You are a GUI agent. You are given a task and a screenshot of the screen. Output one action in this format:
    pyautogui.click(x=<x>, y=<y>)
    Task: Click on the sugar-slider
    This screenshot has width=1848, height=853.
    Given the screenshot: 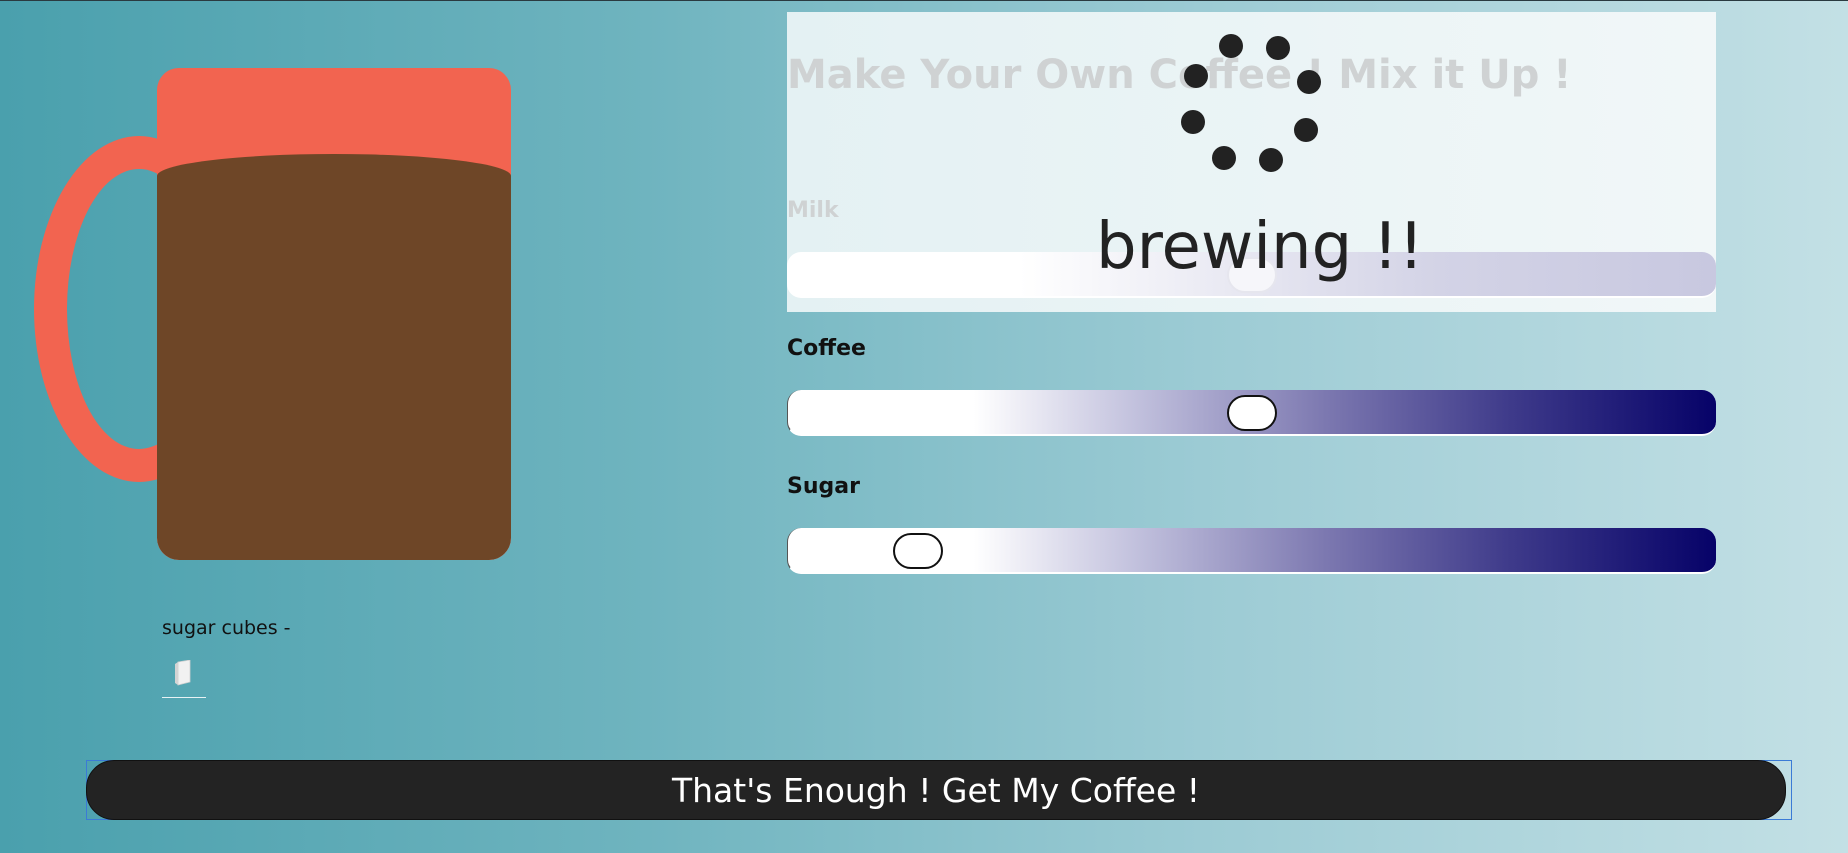 What is the action you would take?
    pyautogui.click(x=1251, y=551)
    